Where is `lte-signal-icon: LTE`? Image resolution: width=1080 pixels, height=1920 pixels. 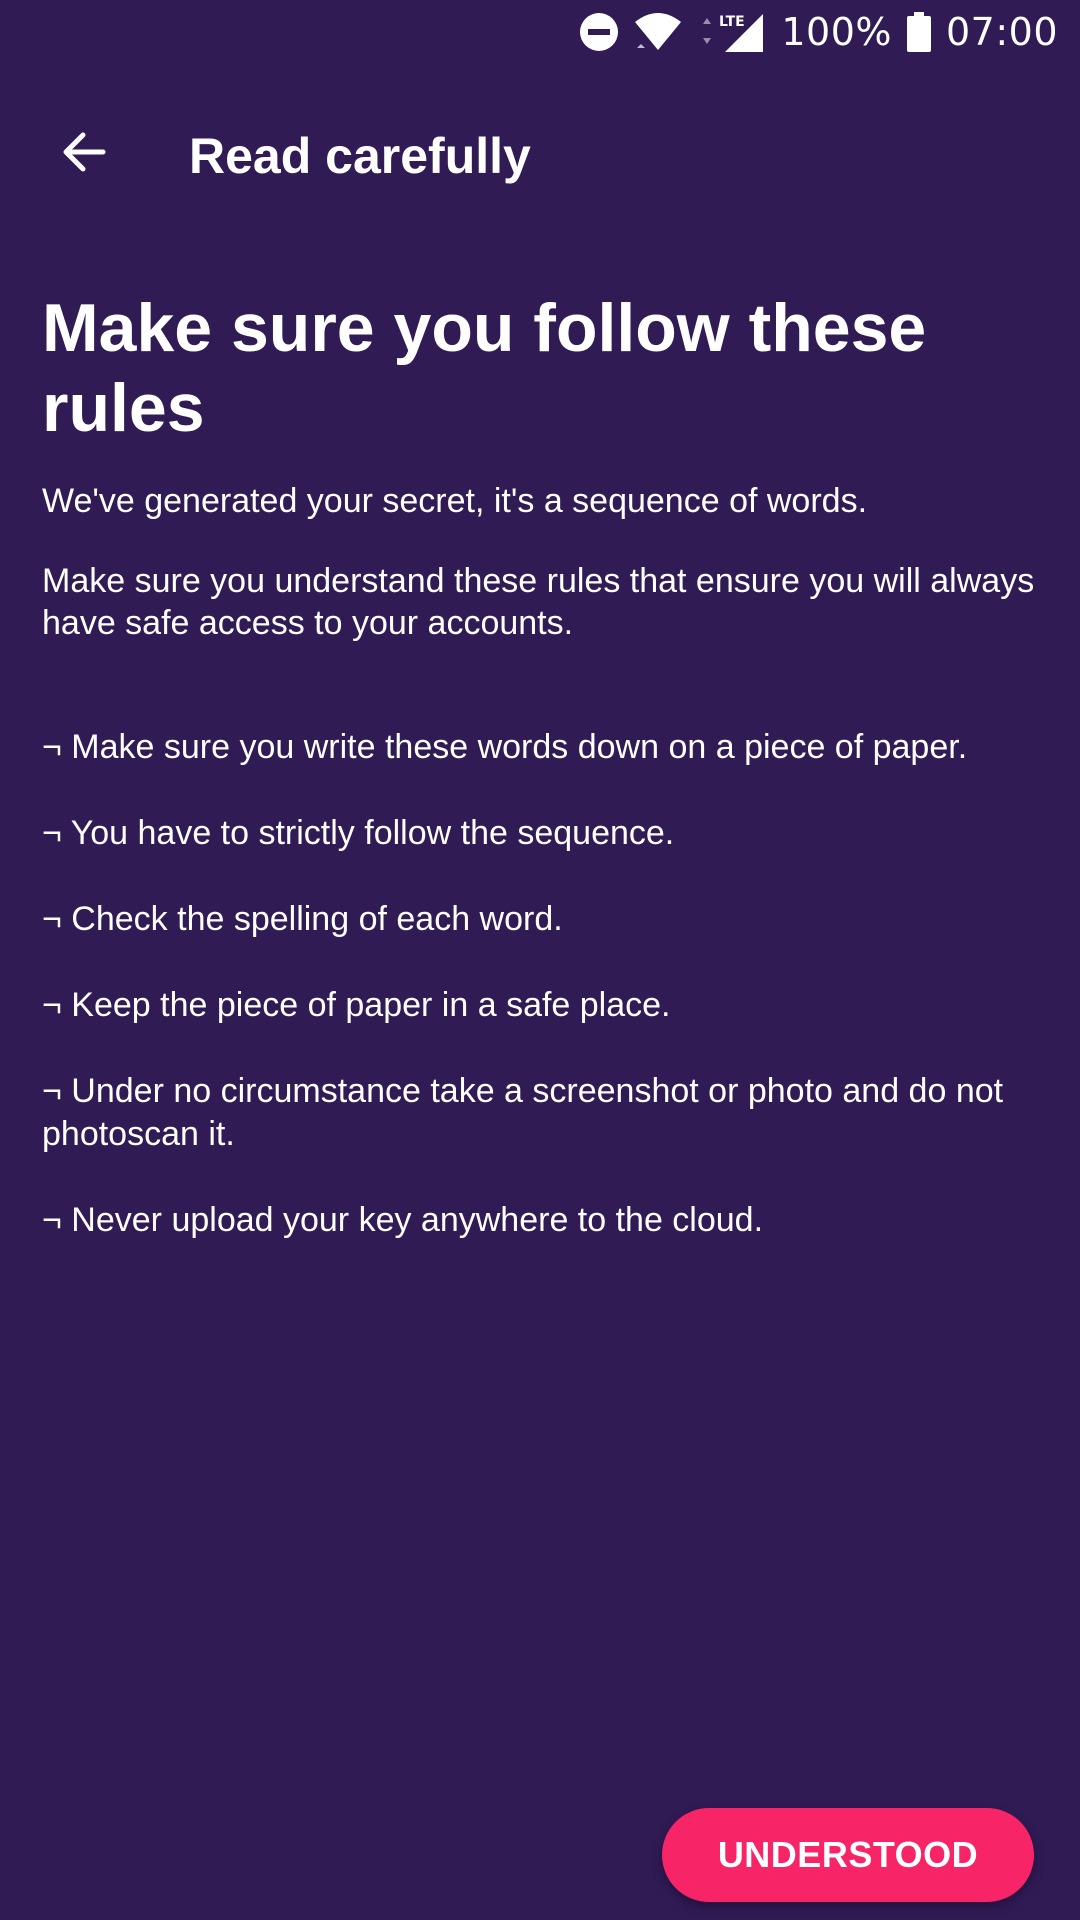
lte-signal-icon: LTE is located at coordinates (732, 32).